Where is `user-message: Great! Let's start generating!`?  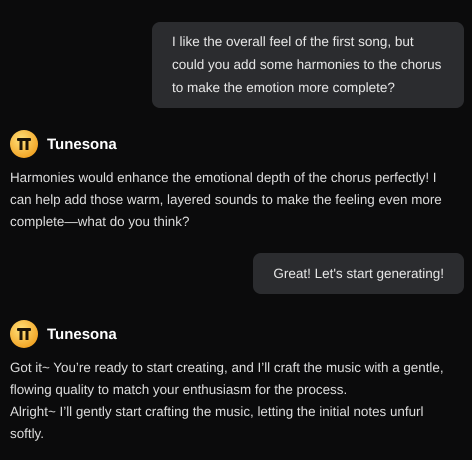 user-message: Great! Let's start generating! is located at coordinates (358, 273).